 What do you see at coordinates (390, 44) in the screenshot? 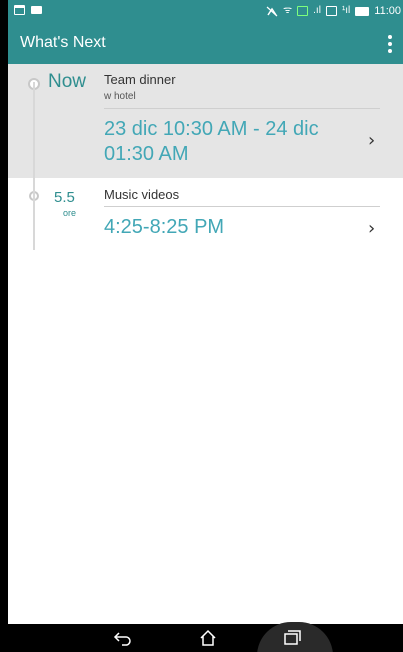
I see `overflow-menu-icon` at bounding box center [390, 44].